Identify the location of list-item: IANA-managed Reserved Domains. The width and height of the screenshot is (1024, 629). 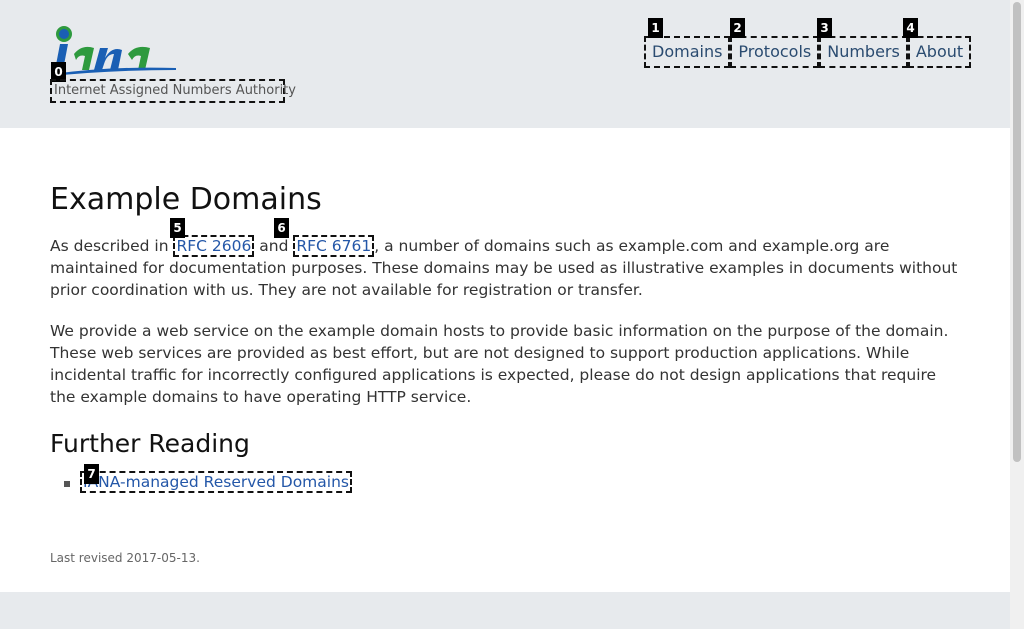
(505, 482).